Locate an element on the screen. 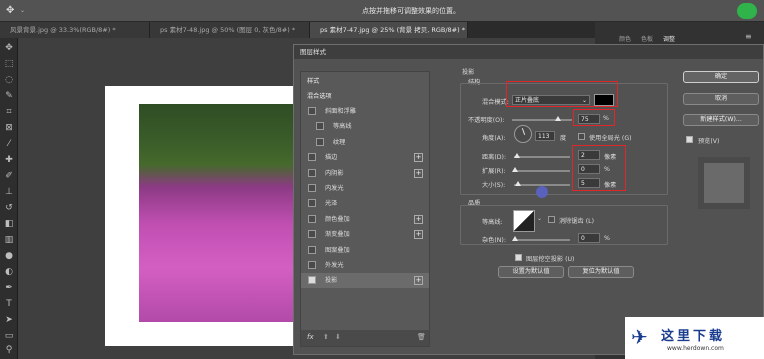  tab-adjustments: 调整 is located at coordinates (669, 38).